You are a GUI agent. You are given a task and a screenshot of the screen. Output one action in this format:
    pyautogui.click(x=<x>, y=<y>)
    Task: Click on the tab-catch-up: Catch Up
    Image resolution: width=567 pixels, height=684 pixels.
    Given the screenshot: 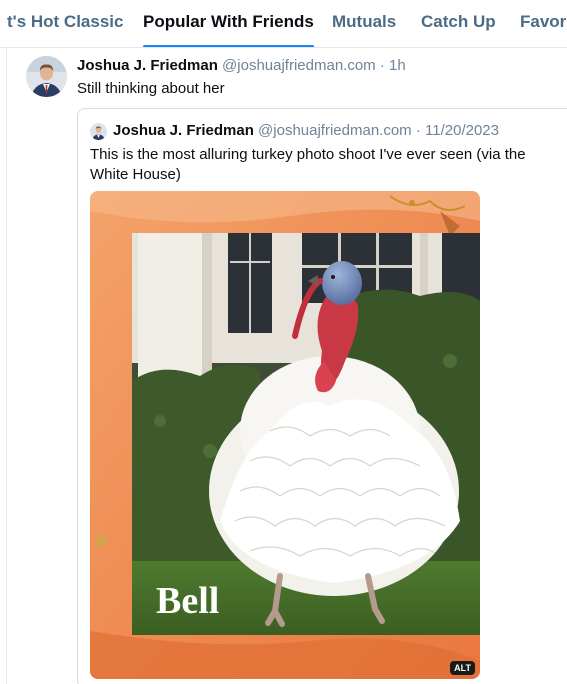 What is the action you would take?
    pyautogui.click(x=458, y=23)
    